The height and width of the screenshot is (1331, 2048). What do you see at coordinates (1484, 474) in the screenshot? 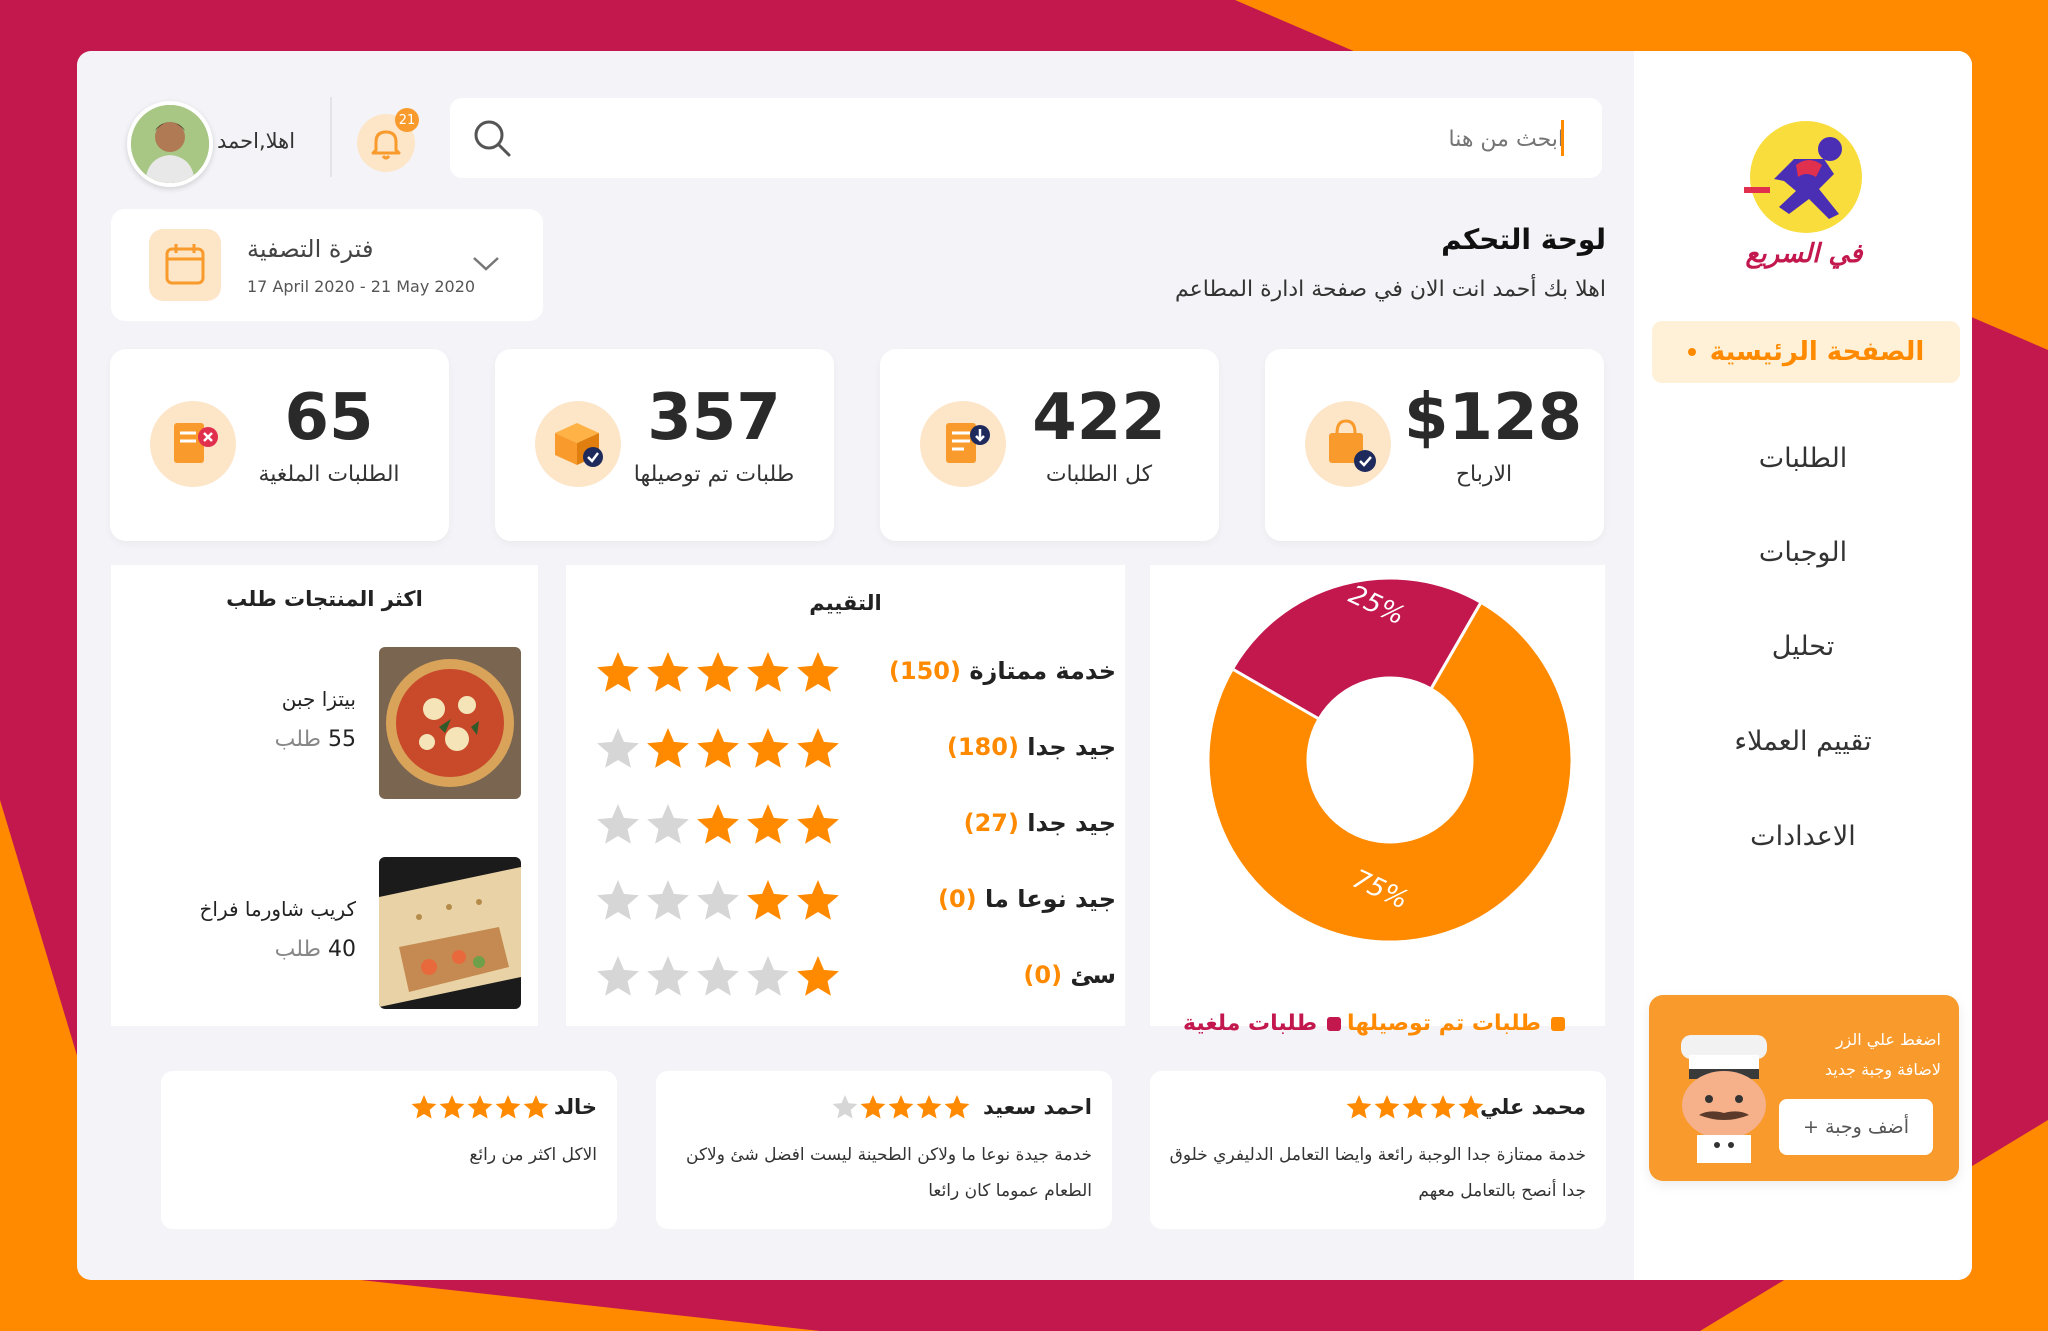
I see `stat-label: الارباح` at bounding box center [1484, 474].